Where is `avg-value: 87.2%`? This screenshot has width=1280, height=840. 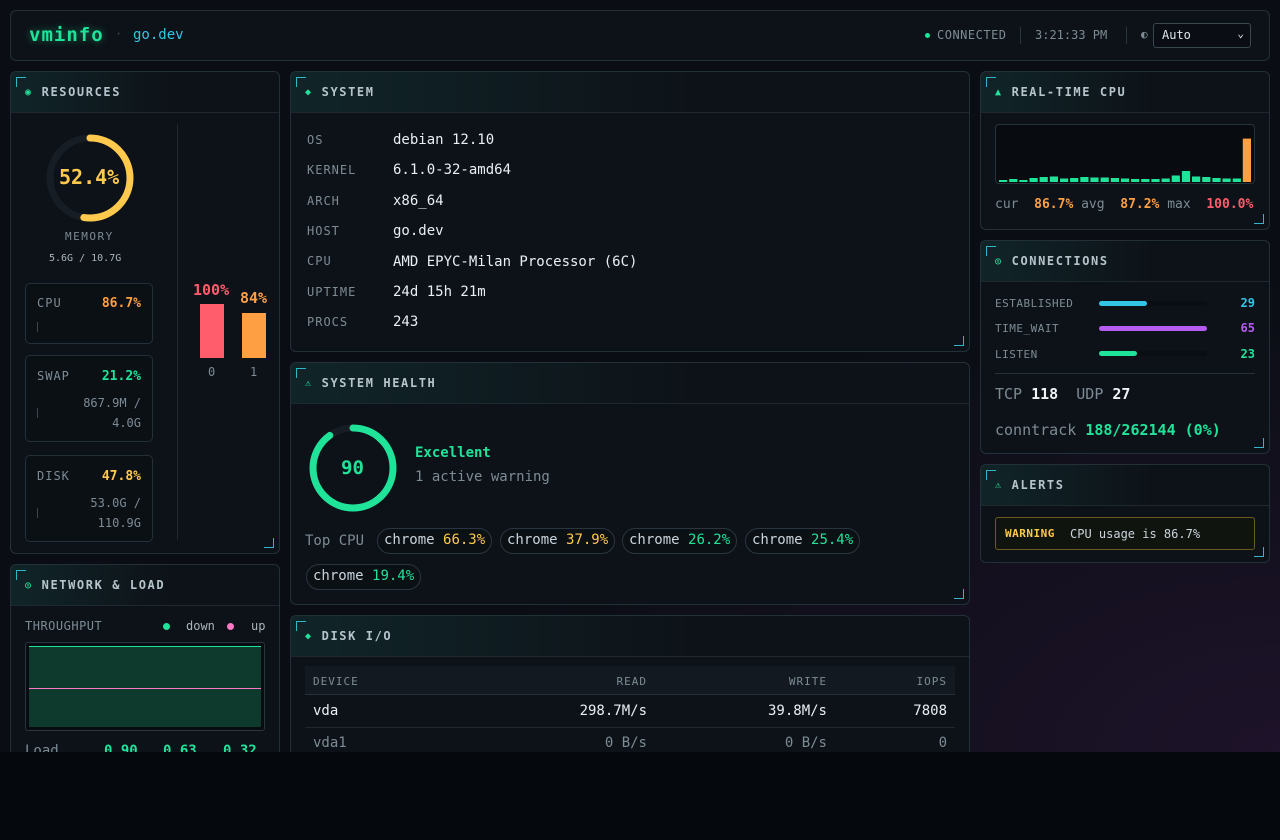
avg-value: 87.2% is located at coordinates (1140, 204).